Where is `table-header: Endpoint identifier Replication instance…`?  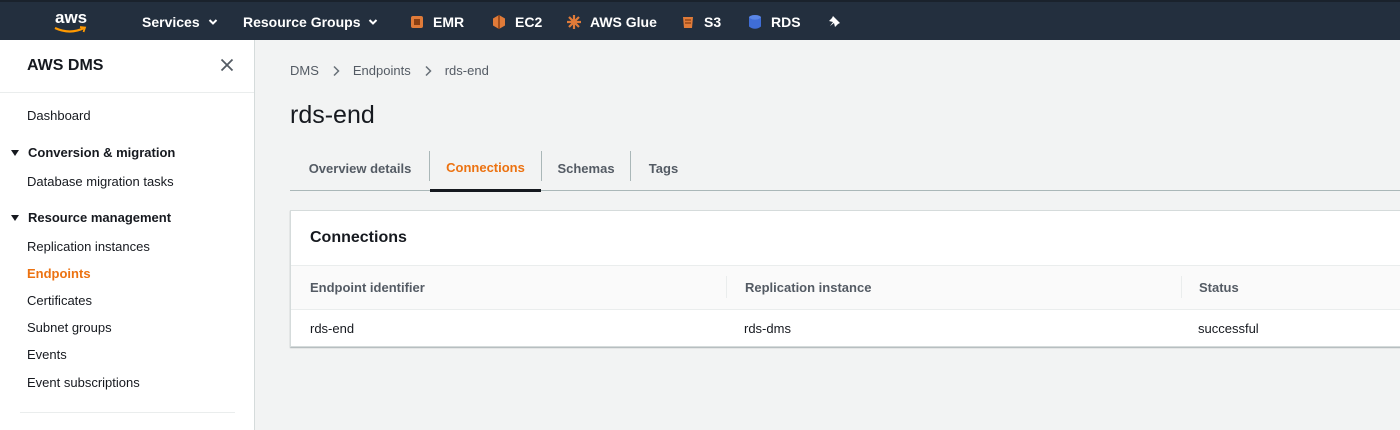 table-header: Endpoint identifier Replication instance… is located at coordinates (845, 288).